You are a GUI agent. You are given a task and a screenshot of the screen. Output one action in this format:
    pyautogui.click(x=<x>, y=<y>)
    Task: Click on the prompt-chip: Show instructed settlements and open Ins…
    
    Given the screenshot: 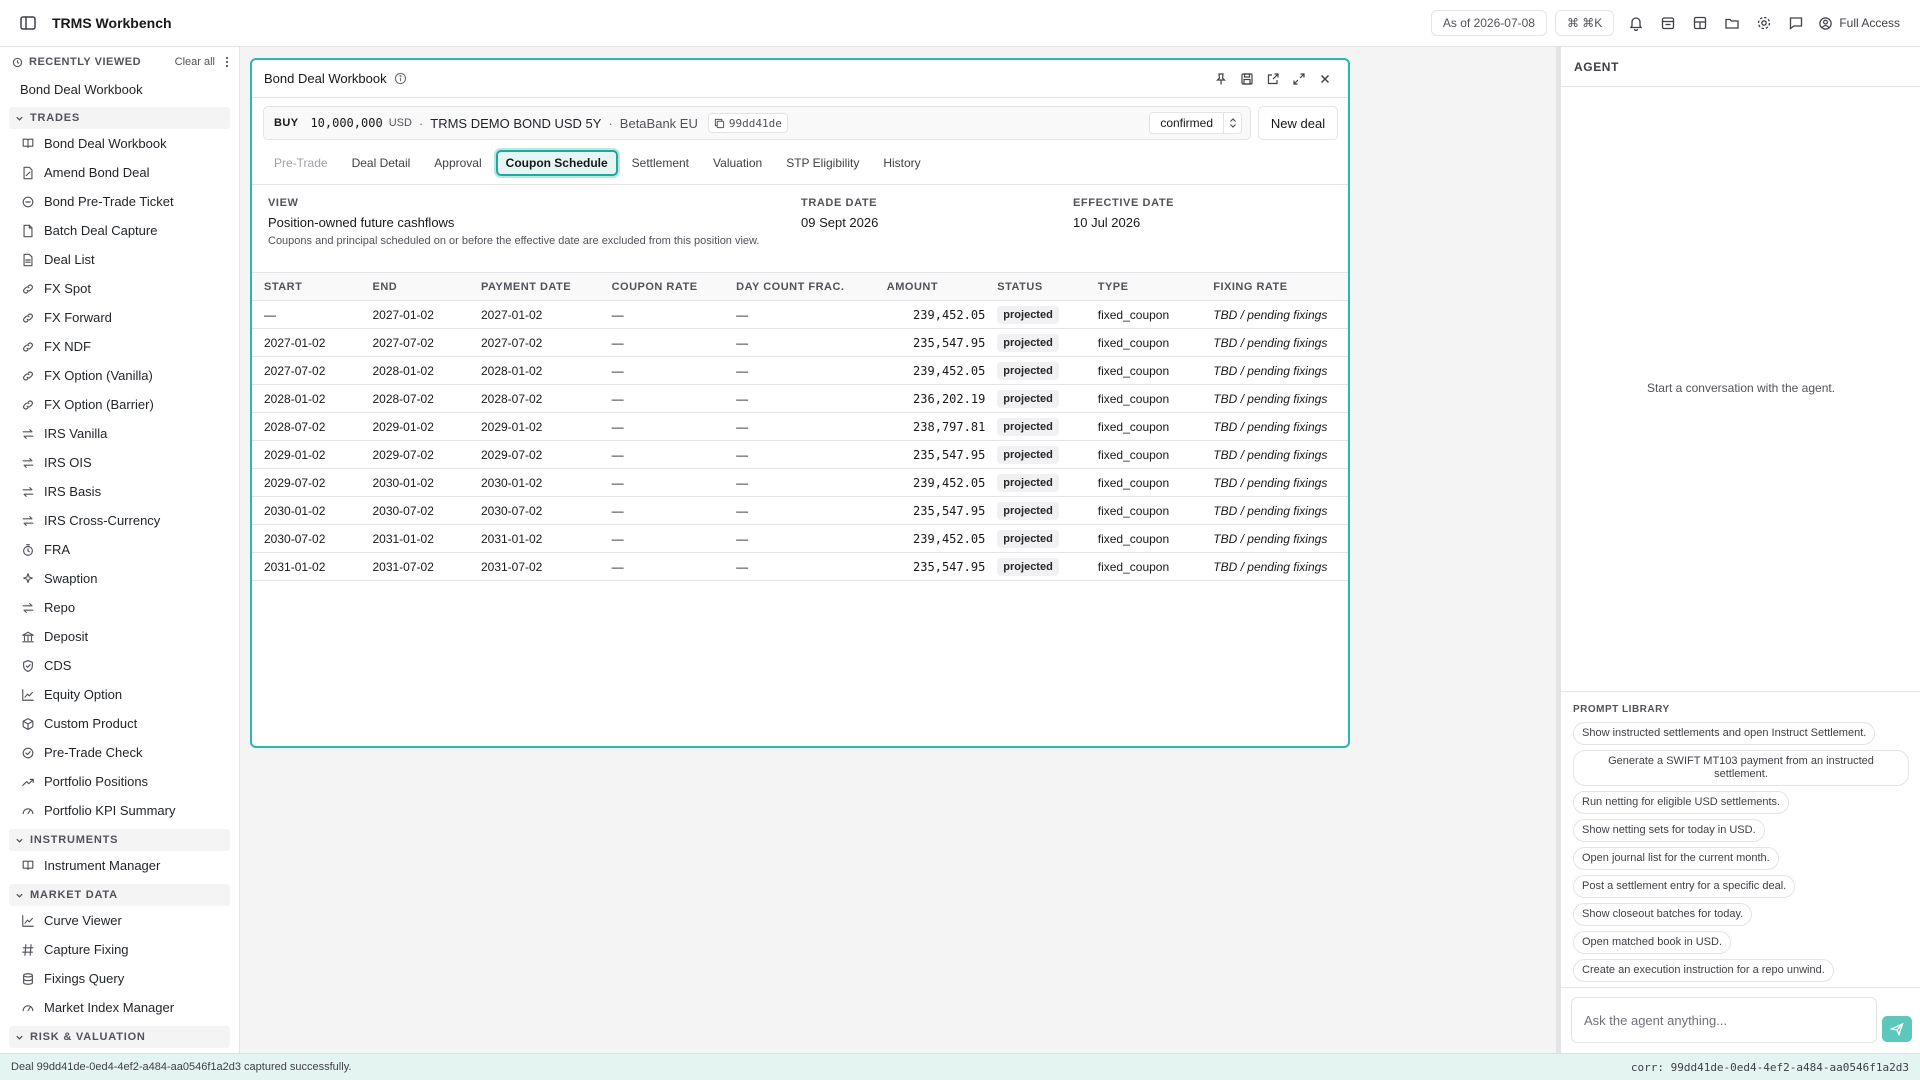 What is the action you would take?
    pyautogui.click(x=1724, y=733)
    